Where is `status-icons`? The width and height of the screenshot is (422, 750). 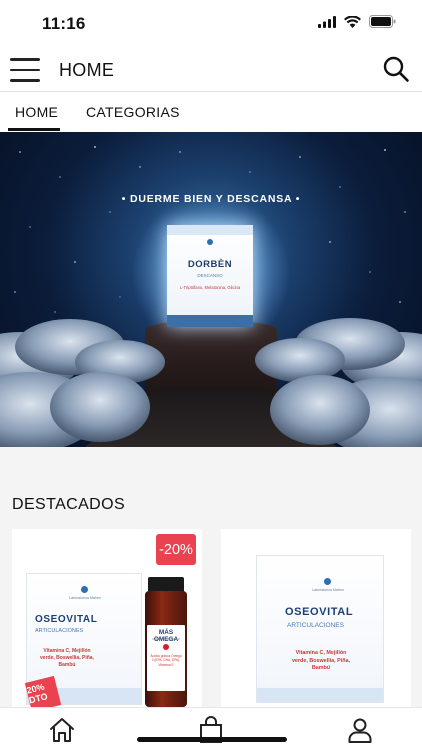
status-icons is located at coordinates (357, 21).